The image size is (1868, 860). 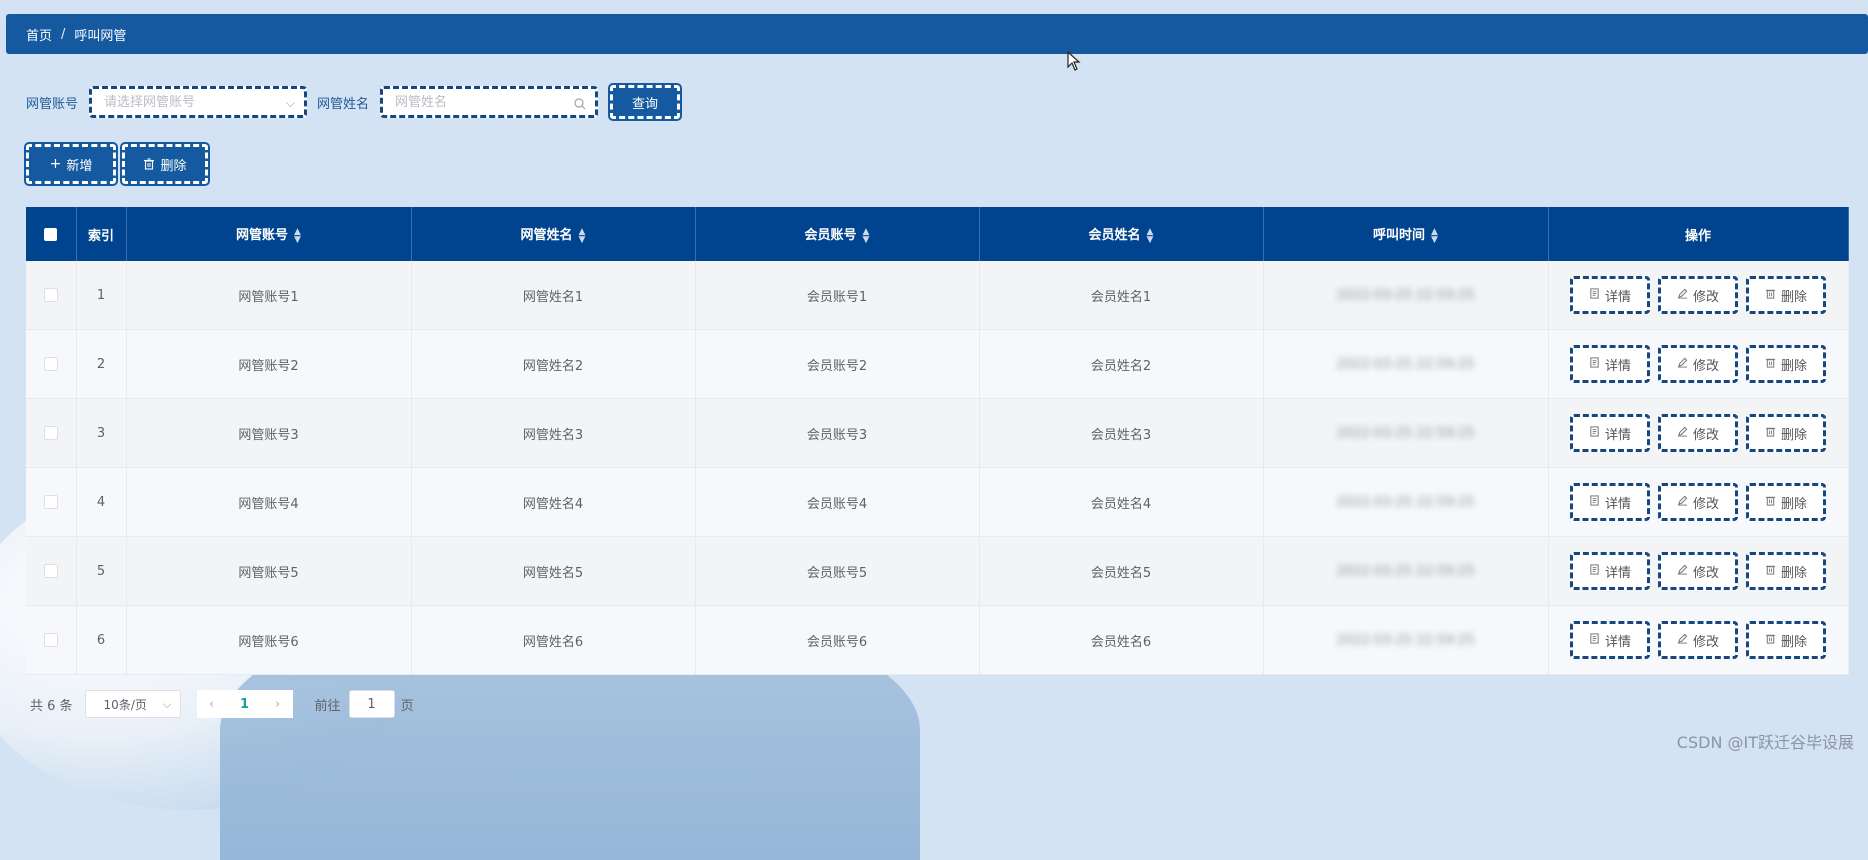 I want to click on chevron-left-icon: ‹, so click(x=211, y=704).